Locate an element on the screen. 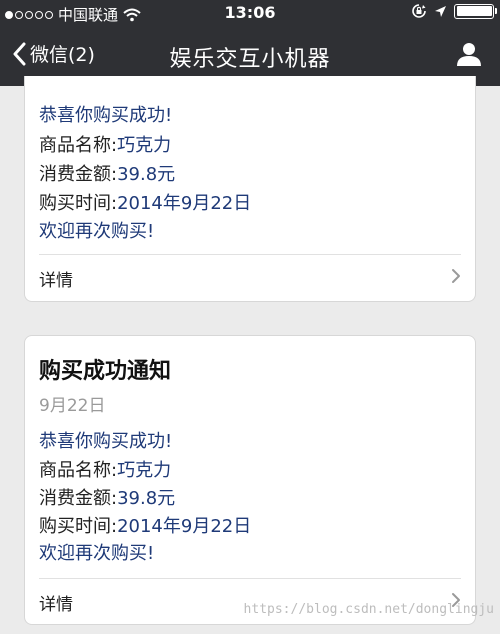 This screenshot has height=634, width=500. card-title: 购买成功通知 is located at coordinates (105, 371).